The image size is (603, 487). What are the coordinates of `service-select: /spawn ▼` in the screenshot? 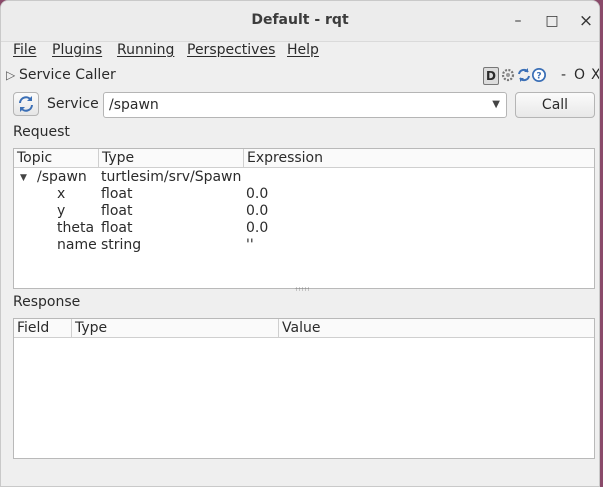 It's located at (305, 105).